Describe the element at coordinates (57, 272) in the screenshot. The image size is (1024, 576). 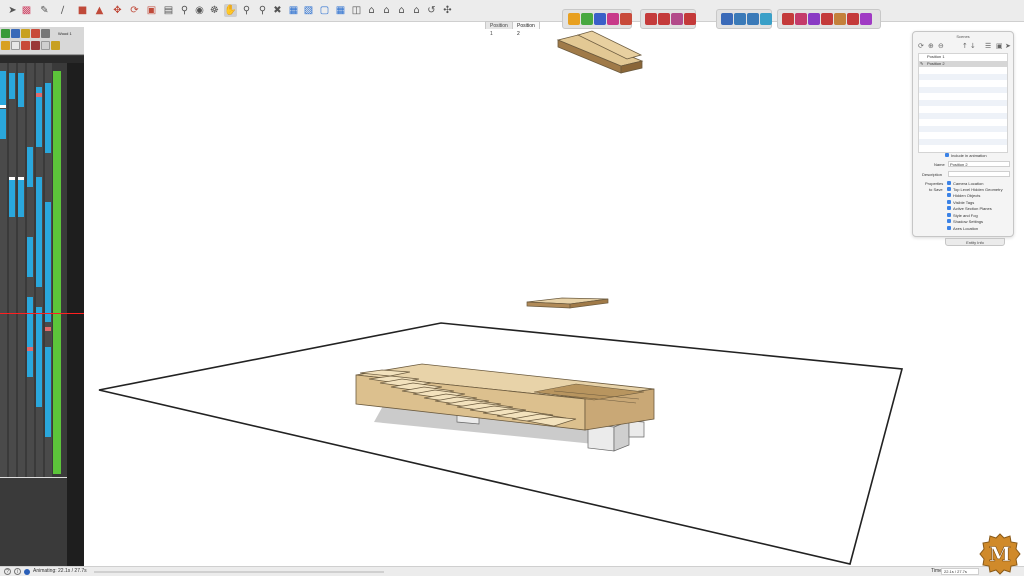
I see `active-sequence-bar` at that location.